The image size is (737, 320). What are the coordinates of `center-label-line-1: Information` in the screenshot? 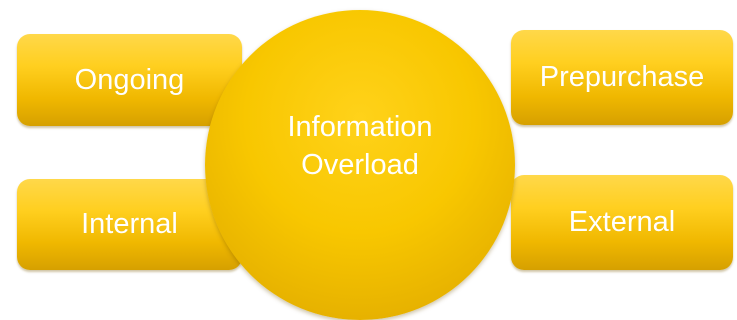 It's located at (360, 127).